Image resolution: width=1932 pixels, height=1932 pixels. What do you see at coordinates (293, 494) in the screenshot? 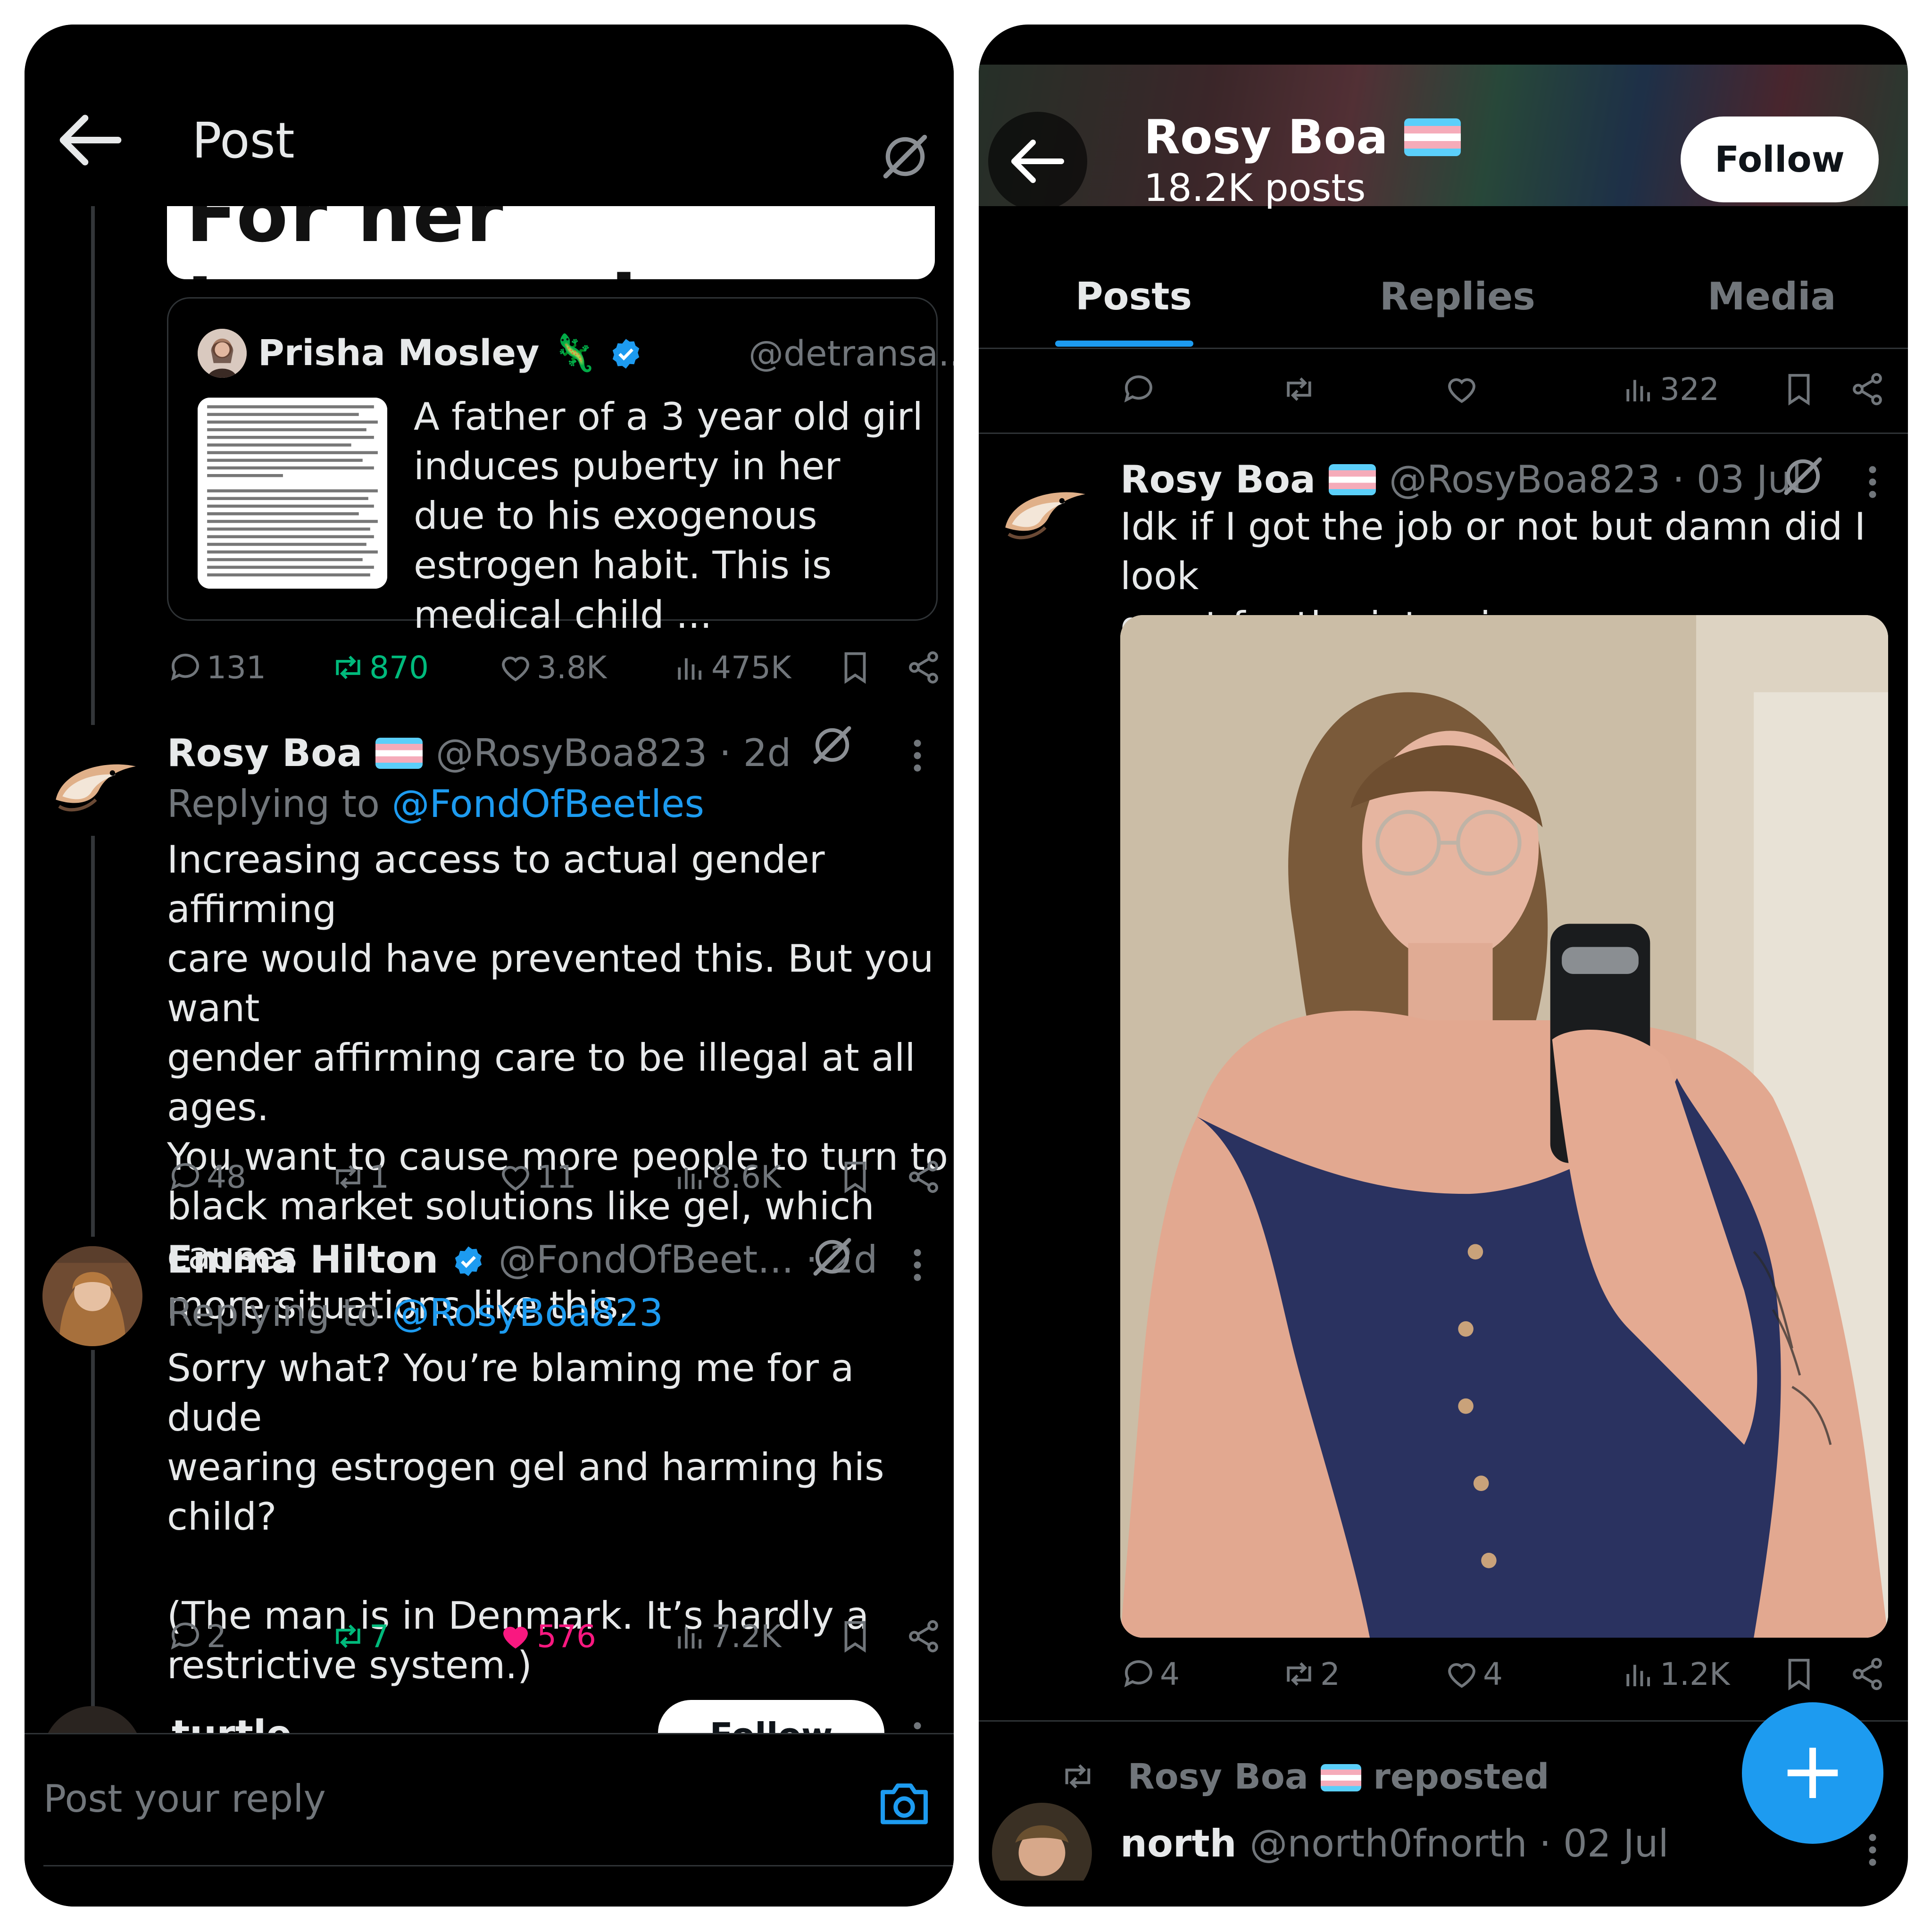
I see `paper-thumbnail` at bounding box center [293, 494].